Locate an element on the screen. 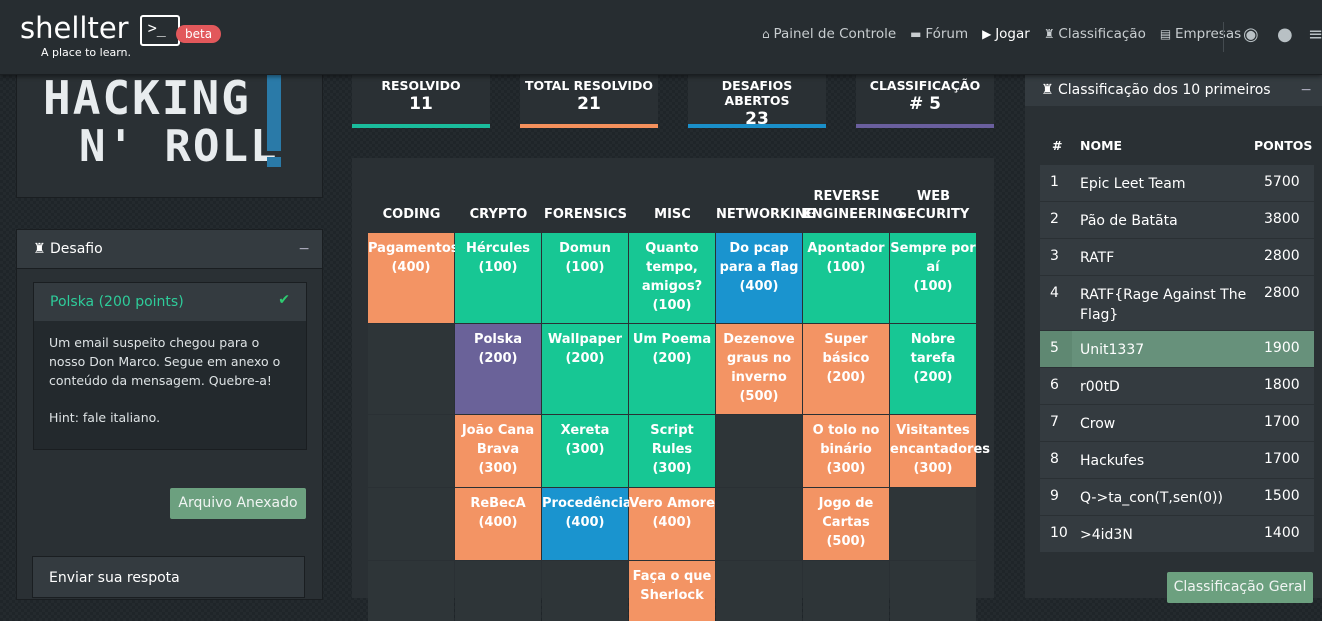 The width and height of the screenshot is (1322, 621). ranking-row: 2 Pão de Batãta 3800 is located at coordinates (1177, 220).